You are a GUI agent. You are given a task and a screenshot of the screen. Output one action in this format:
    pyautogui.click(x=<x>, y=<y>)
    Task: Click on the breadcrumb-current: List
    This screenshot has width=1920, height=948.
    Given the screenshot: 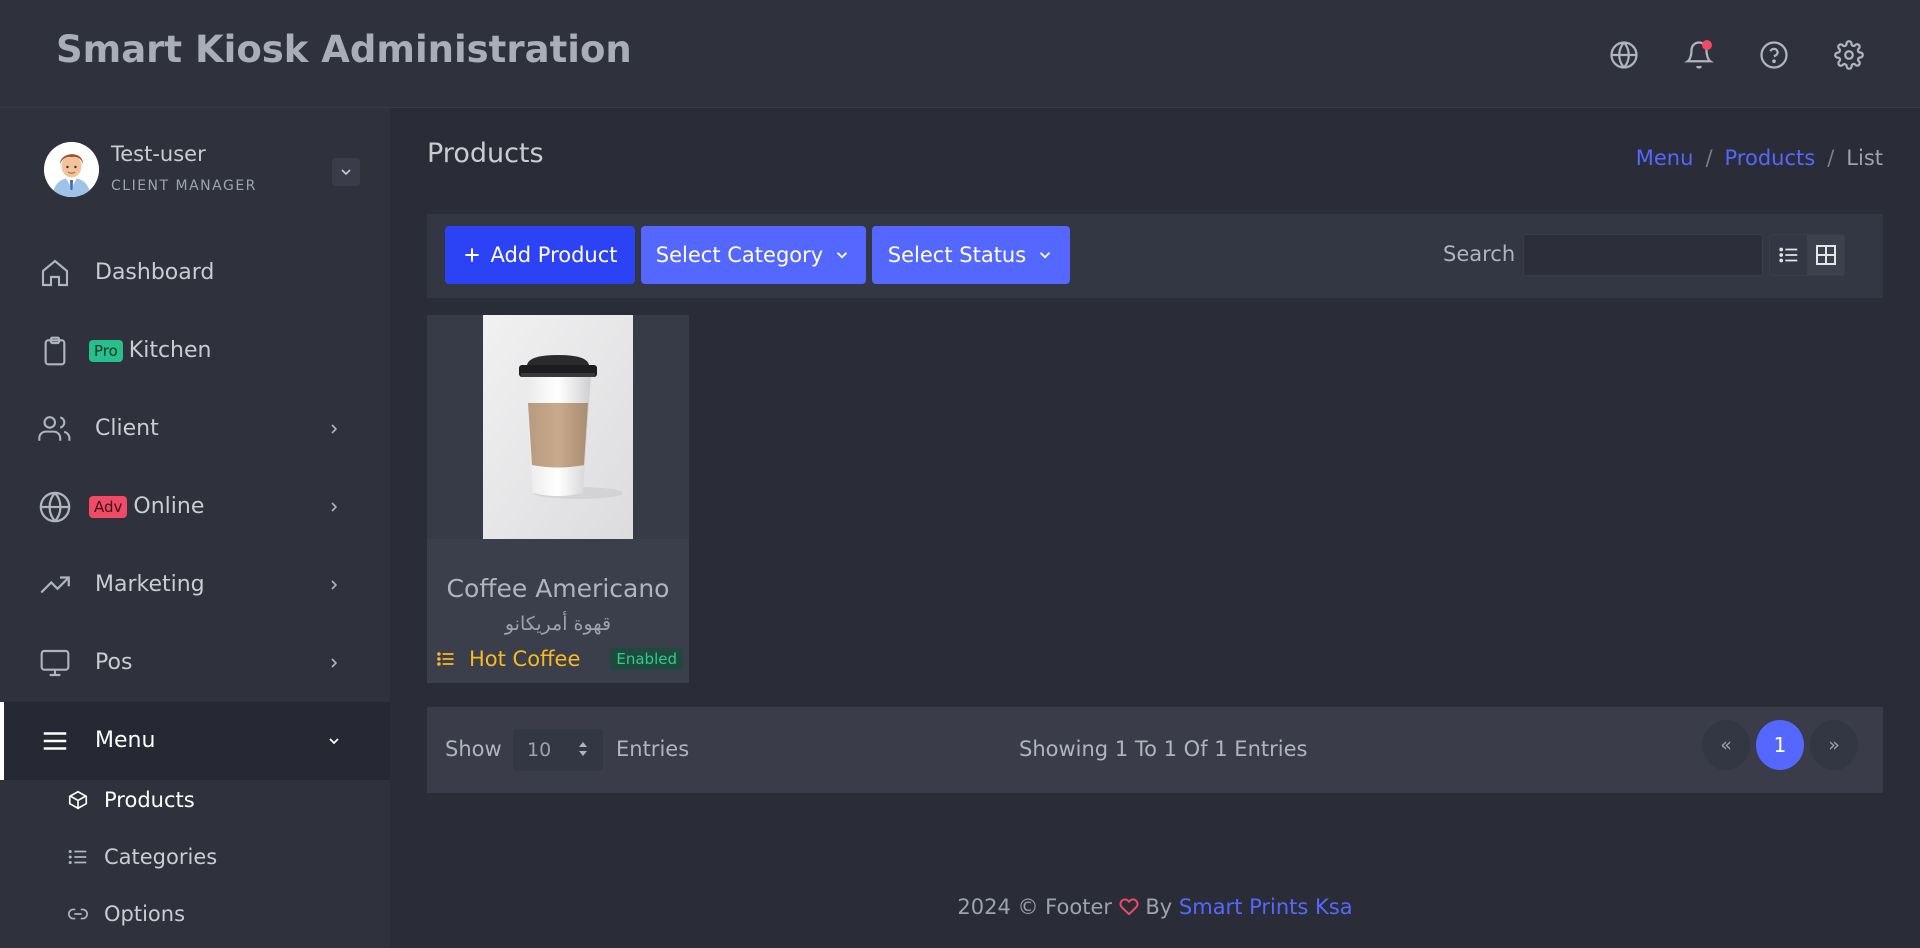 What is the action you would take?
    pyautogui.click(x=1864, y=158)
    